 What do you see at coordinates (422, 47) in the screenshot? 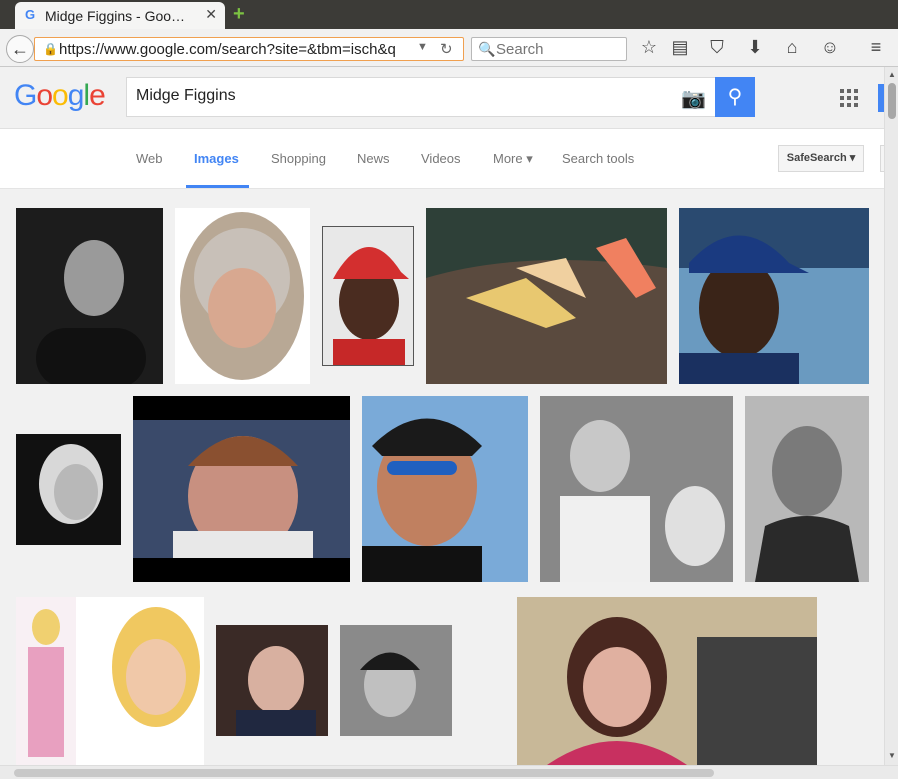
I see `url-dropdown-icon: ▼` at bounding box center [422, 47].